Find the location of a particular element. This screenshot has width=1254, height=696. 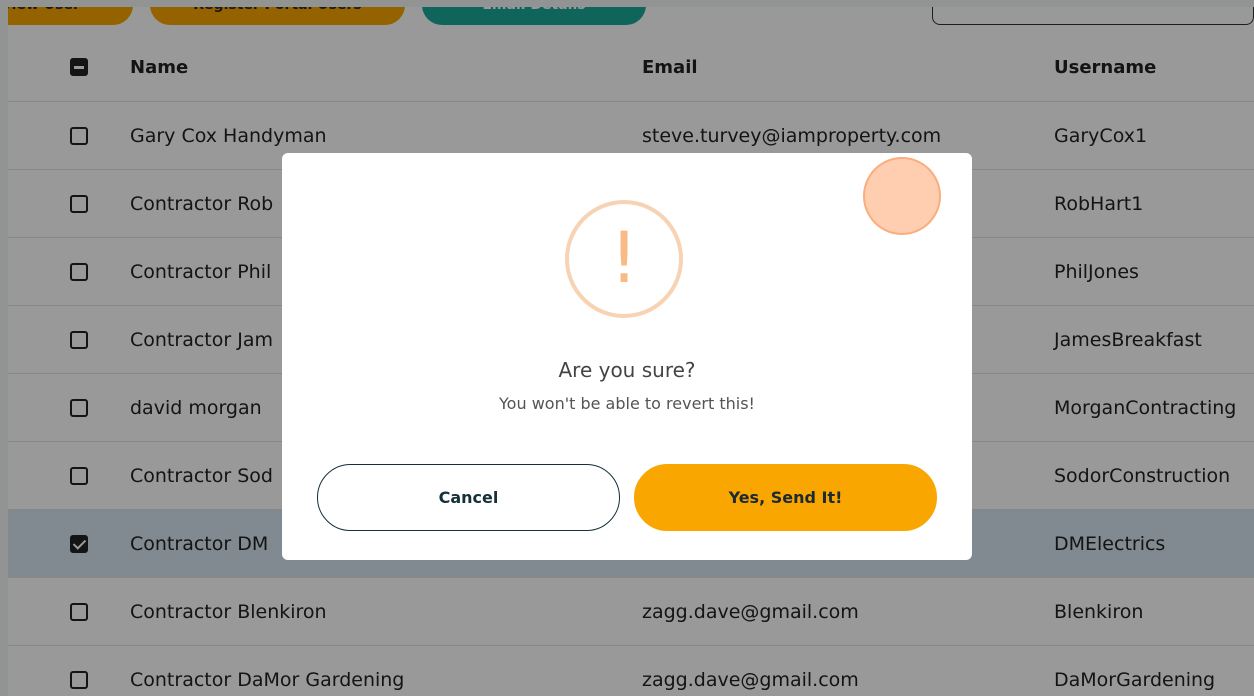

confirm-send-button: Yes, Send It! is located at coordinates (785, 497).